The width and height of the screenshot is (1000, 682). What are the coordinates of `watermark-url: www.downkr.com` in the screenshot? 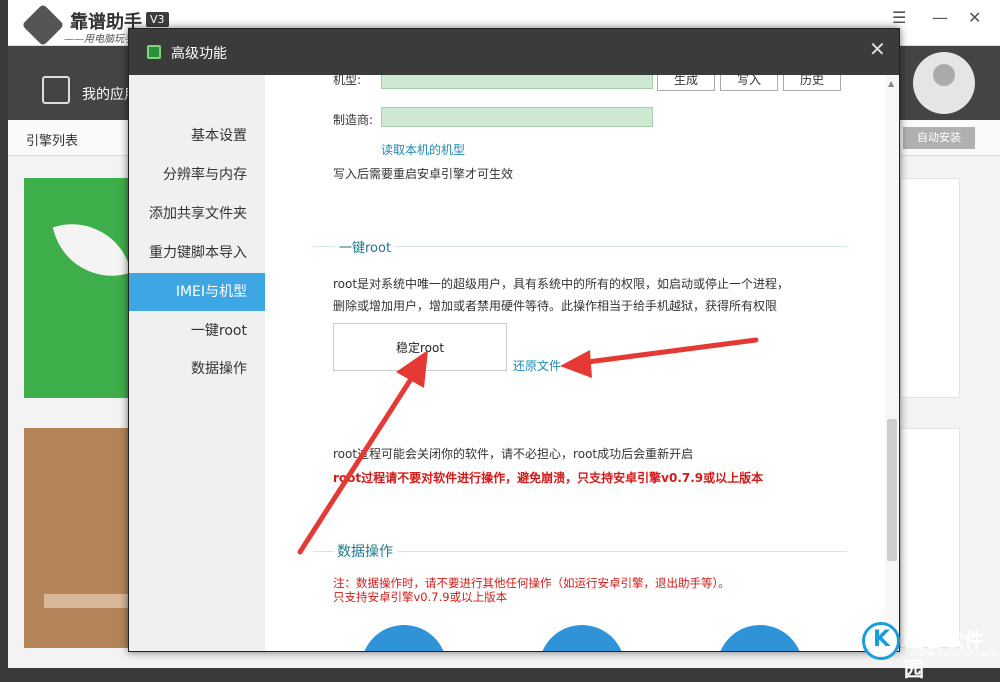 It's located at (954, 653).